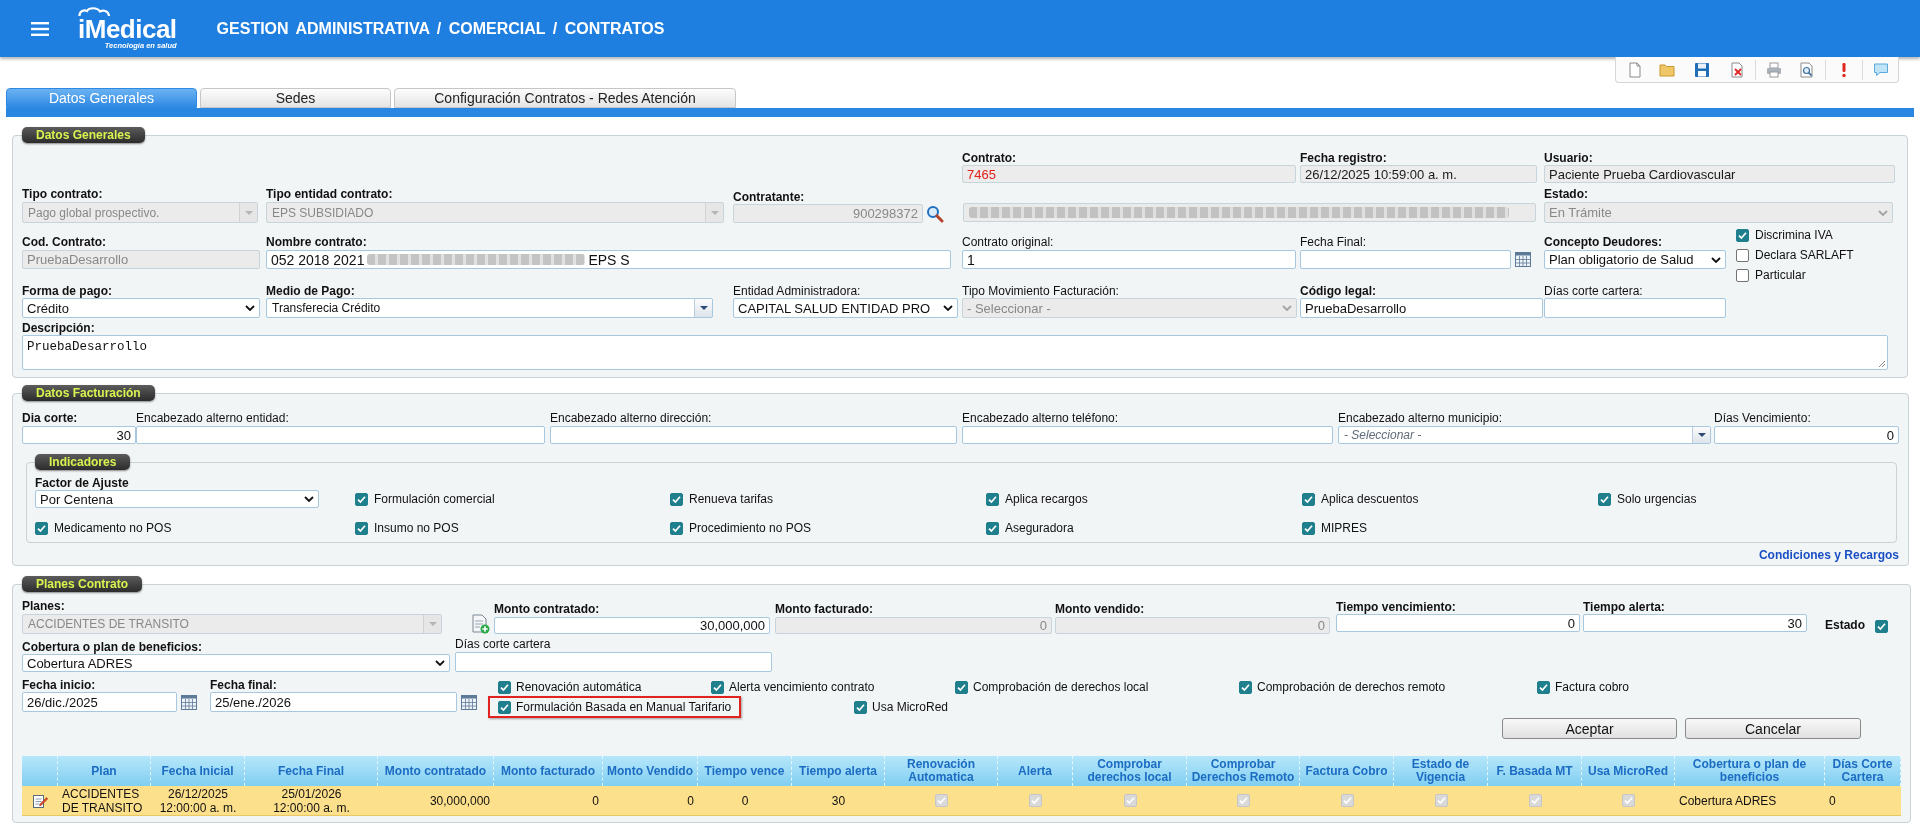 This screenshot has width=1920, height=831. Describe the element at coordinates (212, 418) in the screenshot. I see `field-label: Encabezado alterno entidad:` at that location.